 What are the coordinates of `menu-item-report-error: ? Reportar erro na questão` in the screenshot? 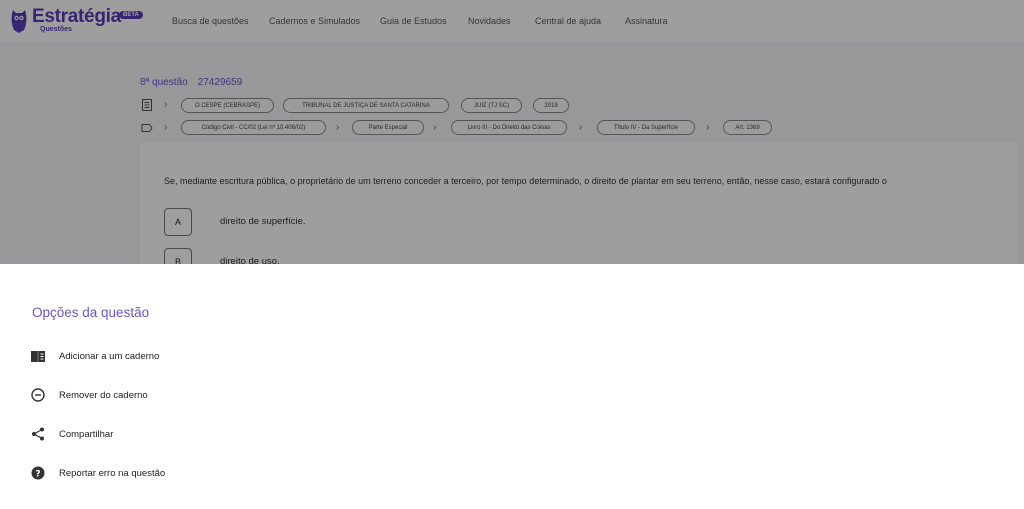 It's located at (180, 473).